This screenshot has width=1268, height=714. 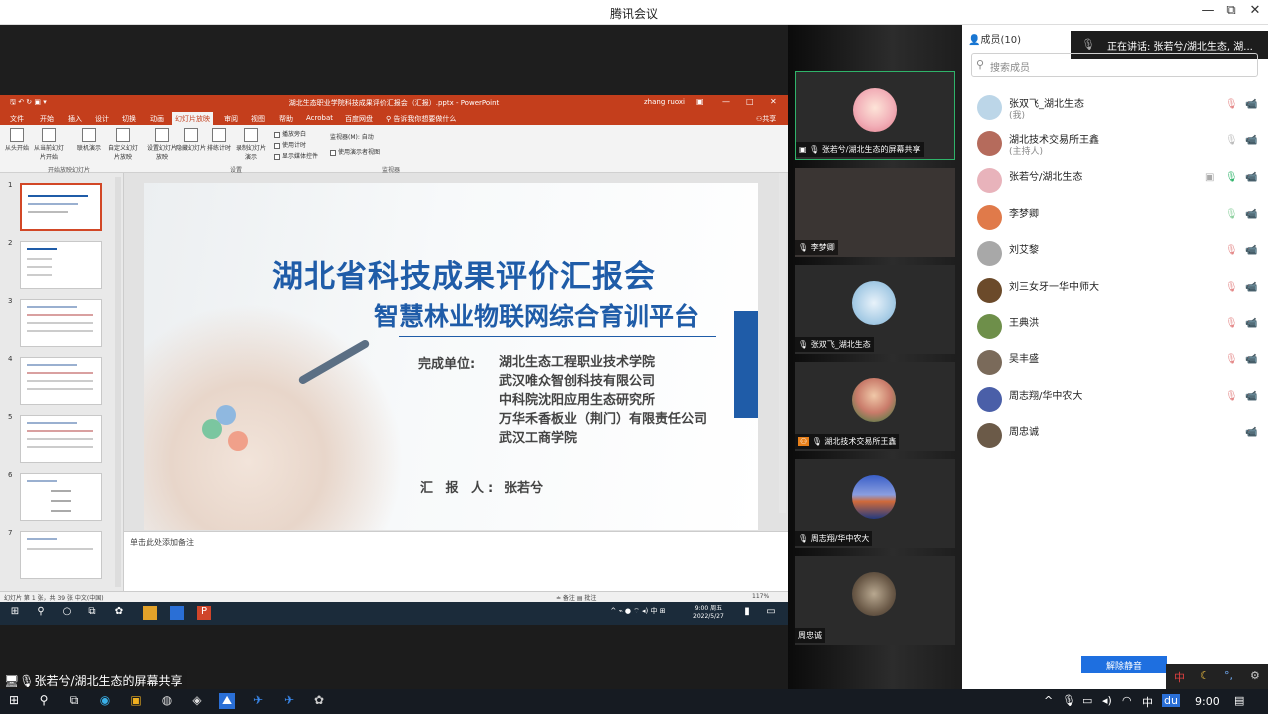 What do you see at coordinates (1115, 436) in the screenshot?
I see `member-row: 周忠诚 📹` at bounding box center [1115, 436].